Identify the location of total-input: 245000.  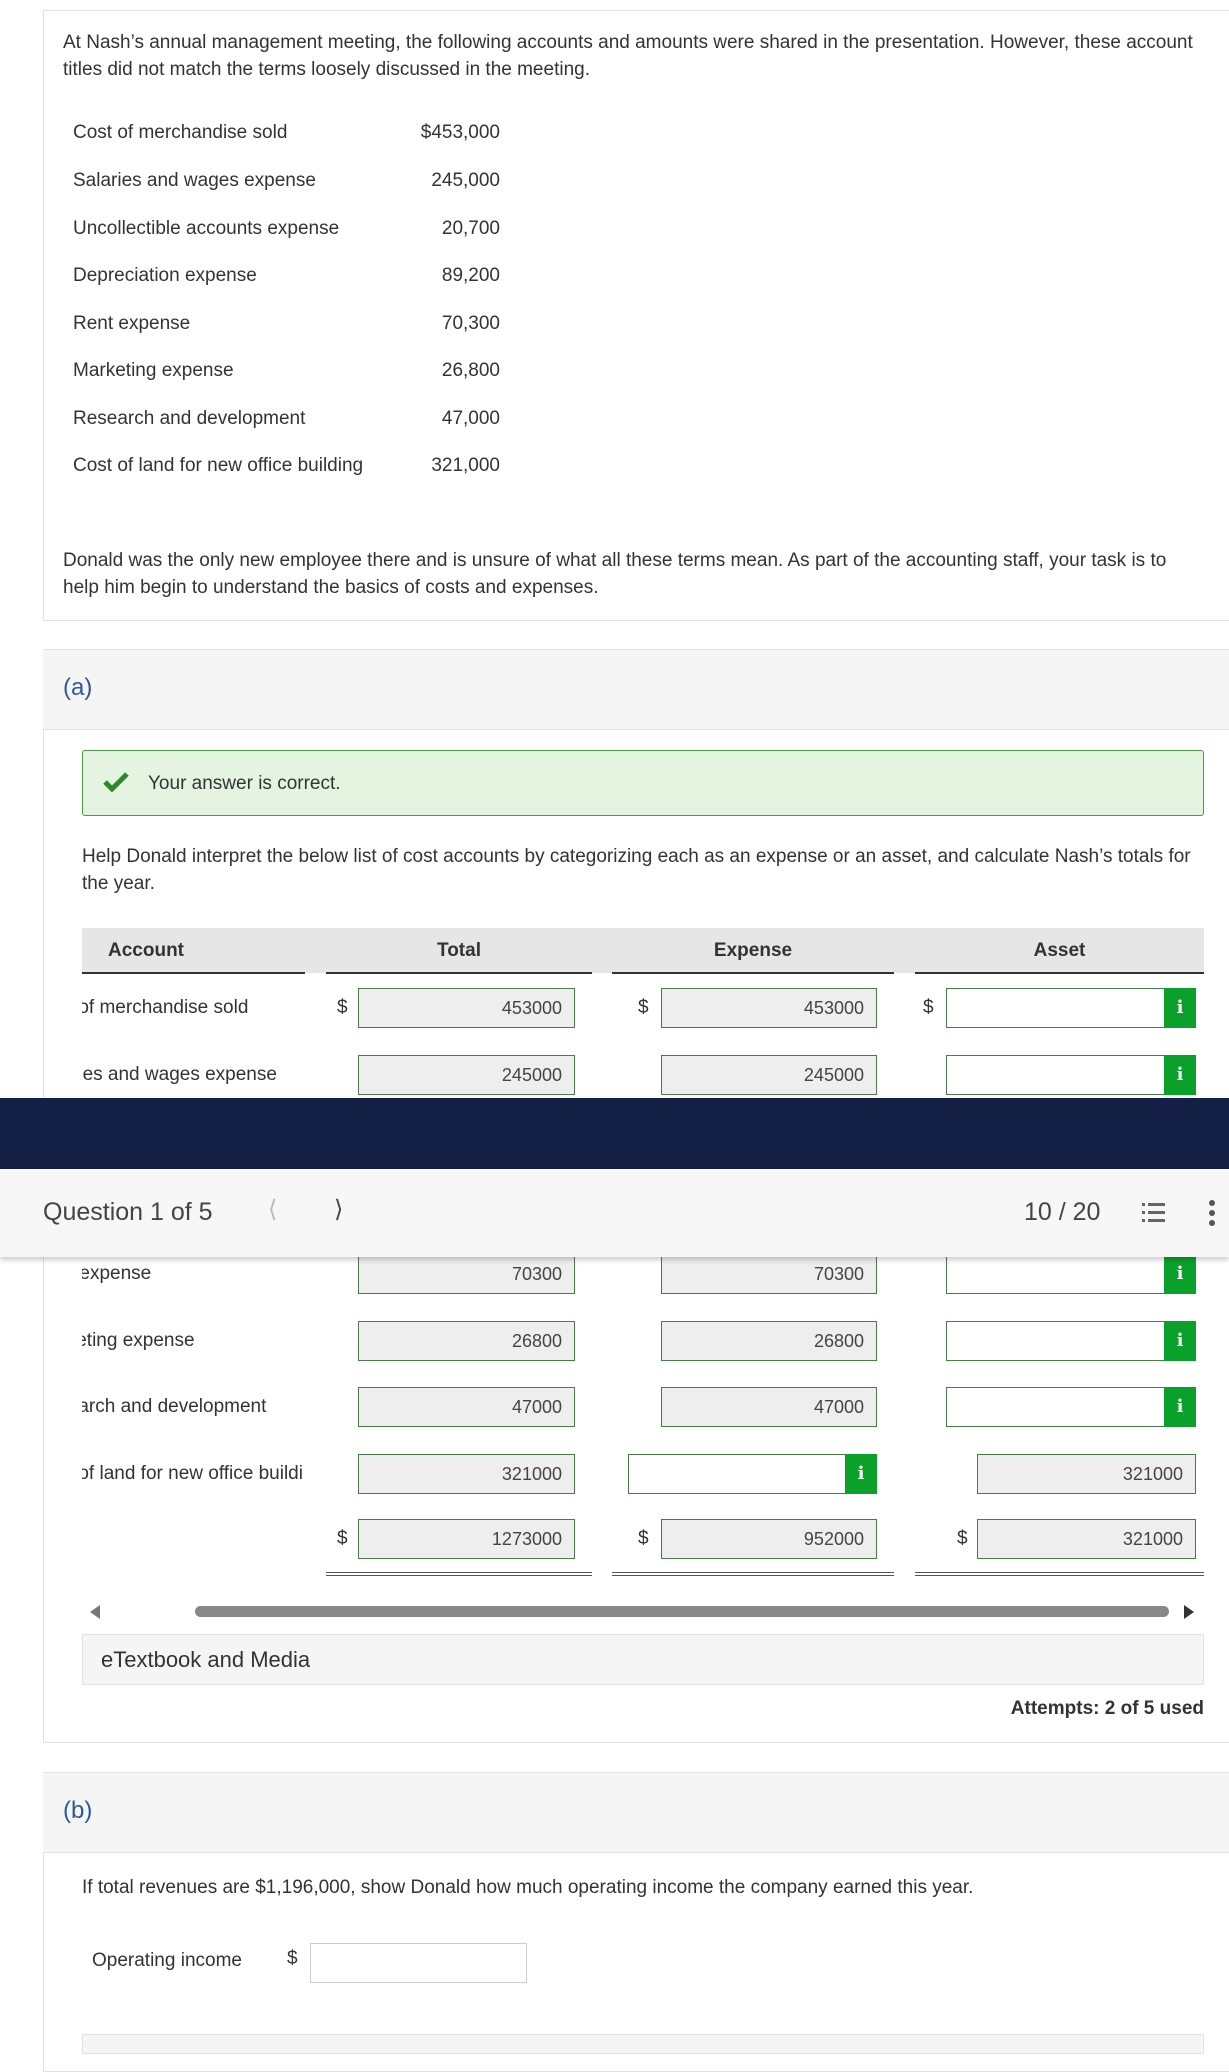
(466, 1074).